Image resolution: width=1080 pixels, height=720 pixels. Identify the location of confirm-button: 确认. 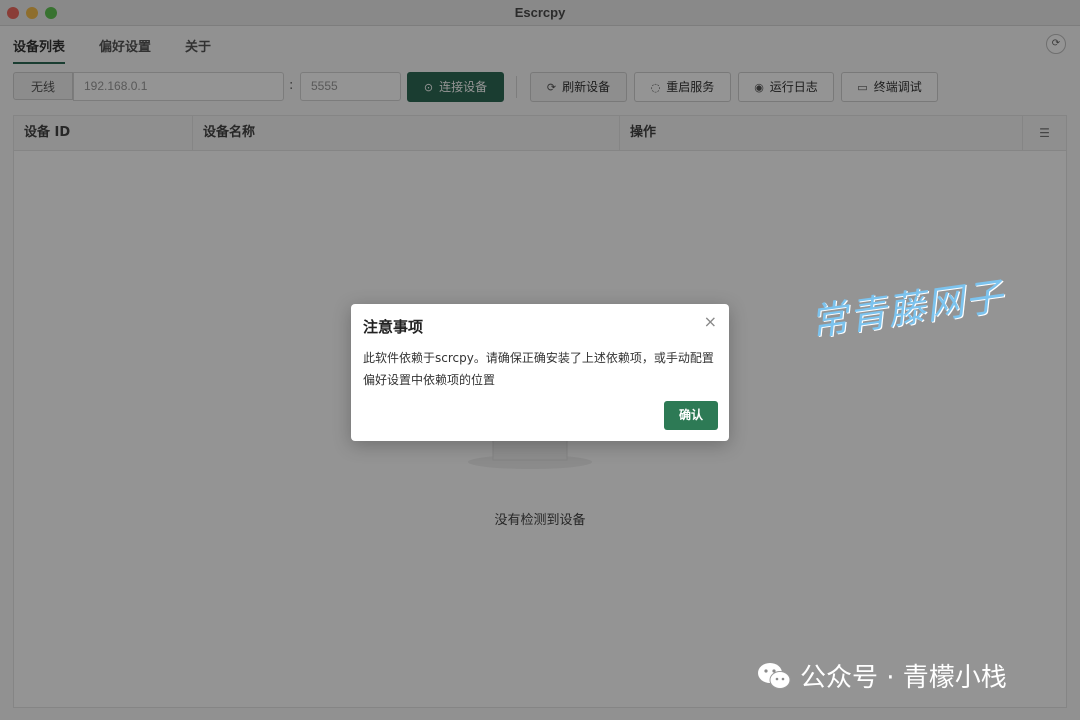
(691, 415).